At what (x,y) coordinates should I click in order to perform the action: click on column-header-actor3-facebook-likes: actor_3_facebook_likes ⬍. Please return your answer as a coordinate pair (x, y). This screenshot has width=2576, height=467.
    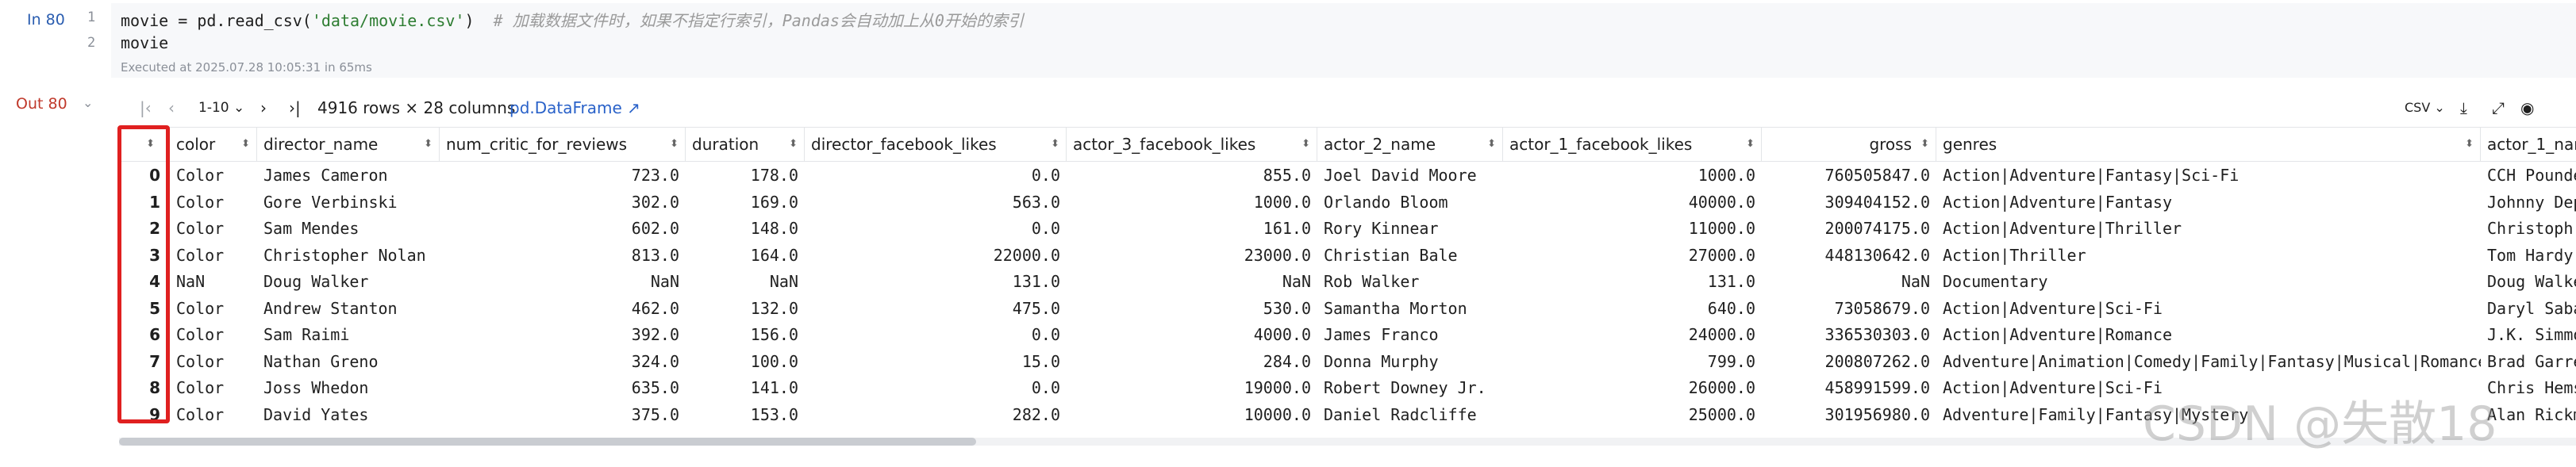
    Looking at the image, I should click on (1192, 144).